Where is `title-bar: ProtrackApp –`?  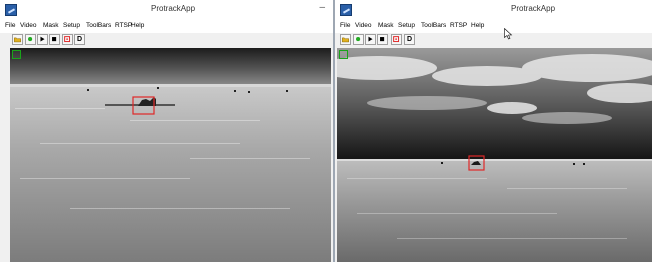 title-bar: ProtrackApp – is located at coordinates (166, 10).